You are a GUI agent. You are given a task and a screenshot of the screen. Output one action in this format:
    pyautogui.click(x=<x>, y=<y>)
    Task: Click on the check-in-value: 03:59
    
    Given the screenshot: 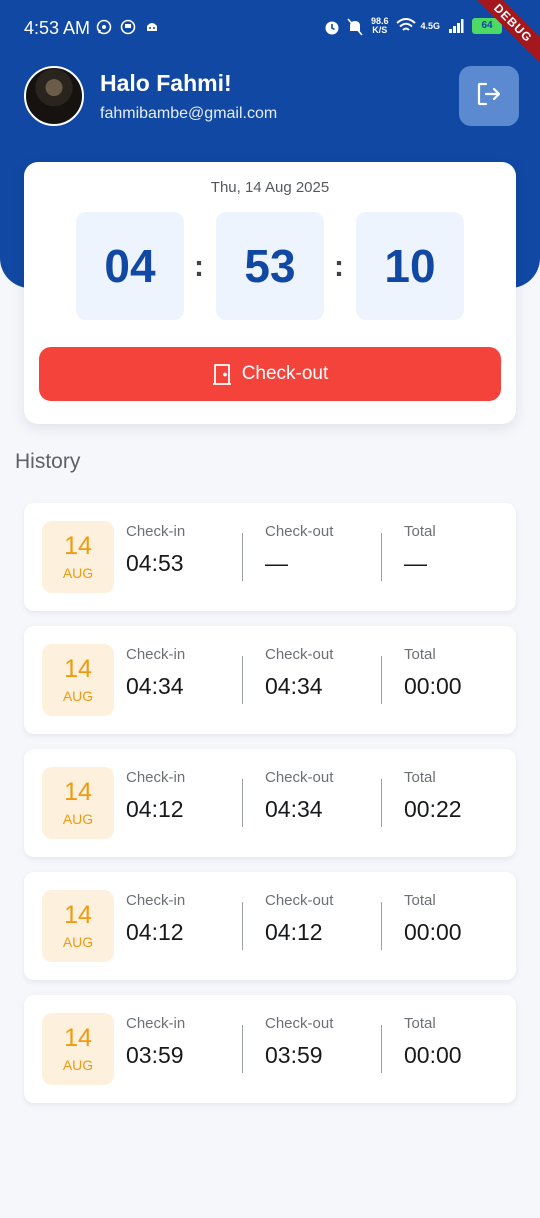 What is the action you would take?
    pyautogui.click(x=155, y=1055)
    